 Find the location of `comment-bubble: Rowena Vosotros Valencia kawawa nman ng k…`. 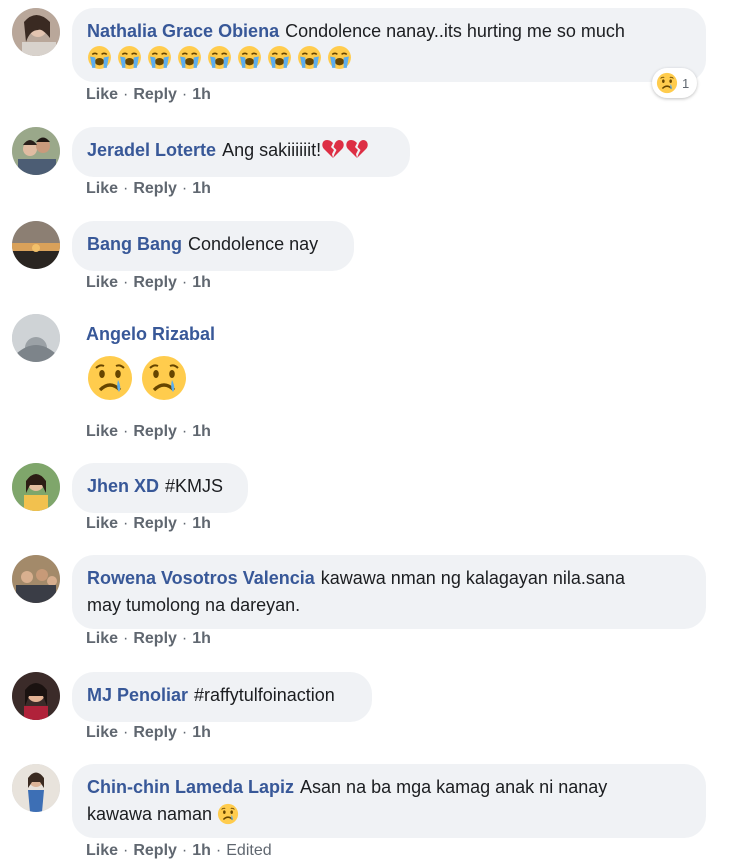

comment-bubble: Rowena Vosotros Valencia kawawa nman ng k… is located at coordinates (389, 592).